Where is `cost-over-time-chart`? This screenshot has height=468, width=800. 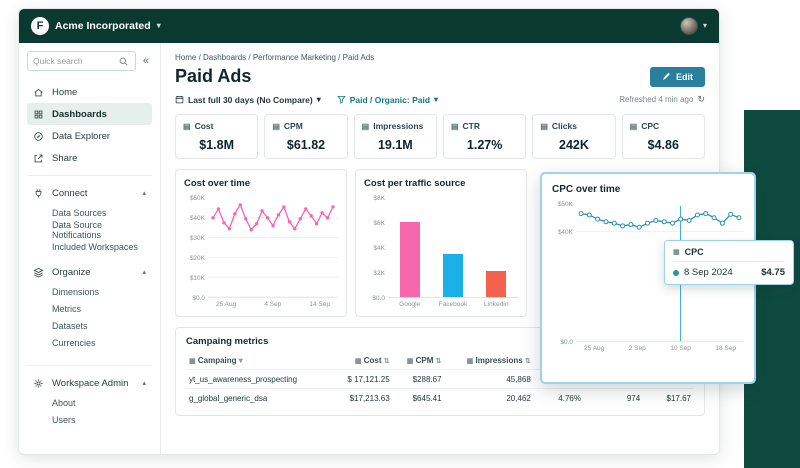
cost-over-time-chart is located at coordinates (273, 248).